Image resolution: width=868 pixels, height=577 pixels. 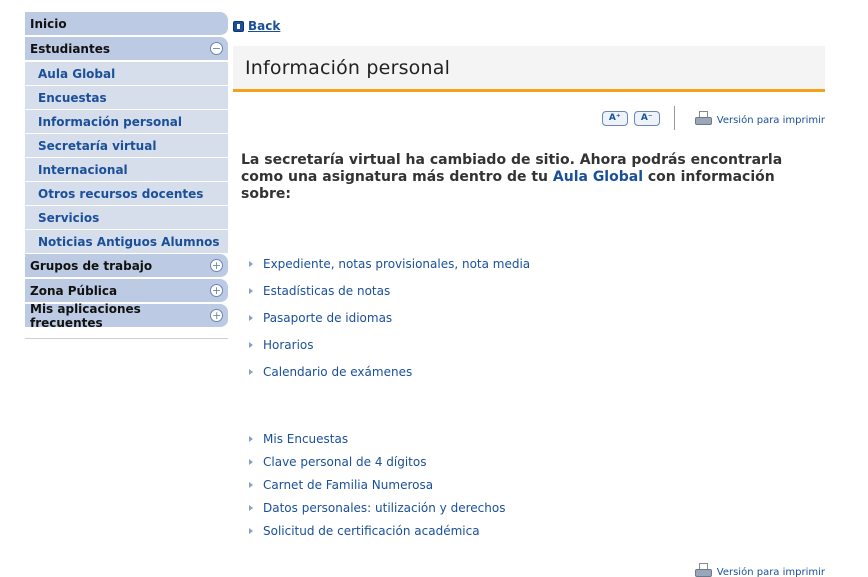 I want to click on list-item-link: Pasaporte de idiomas, so click(x=327, y=318).